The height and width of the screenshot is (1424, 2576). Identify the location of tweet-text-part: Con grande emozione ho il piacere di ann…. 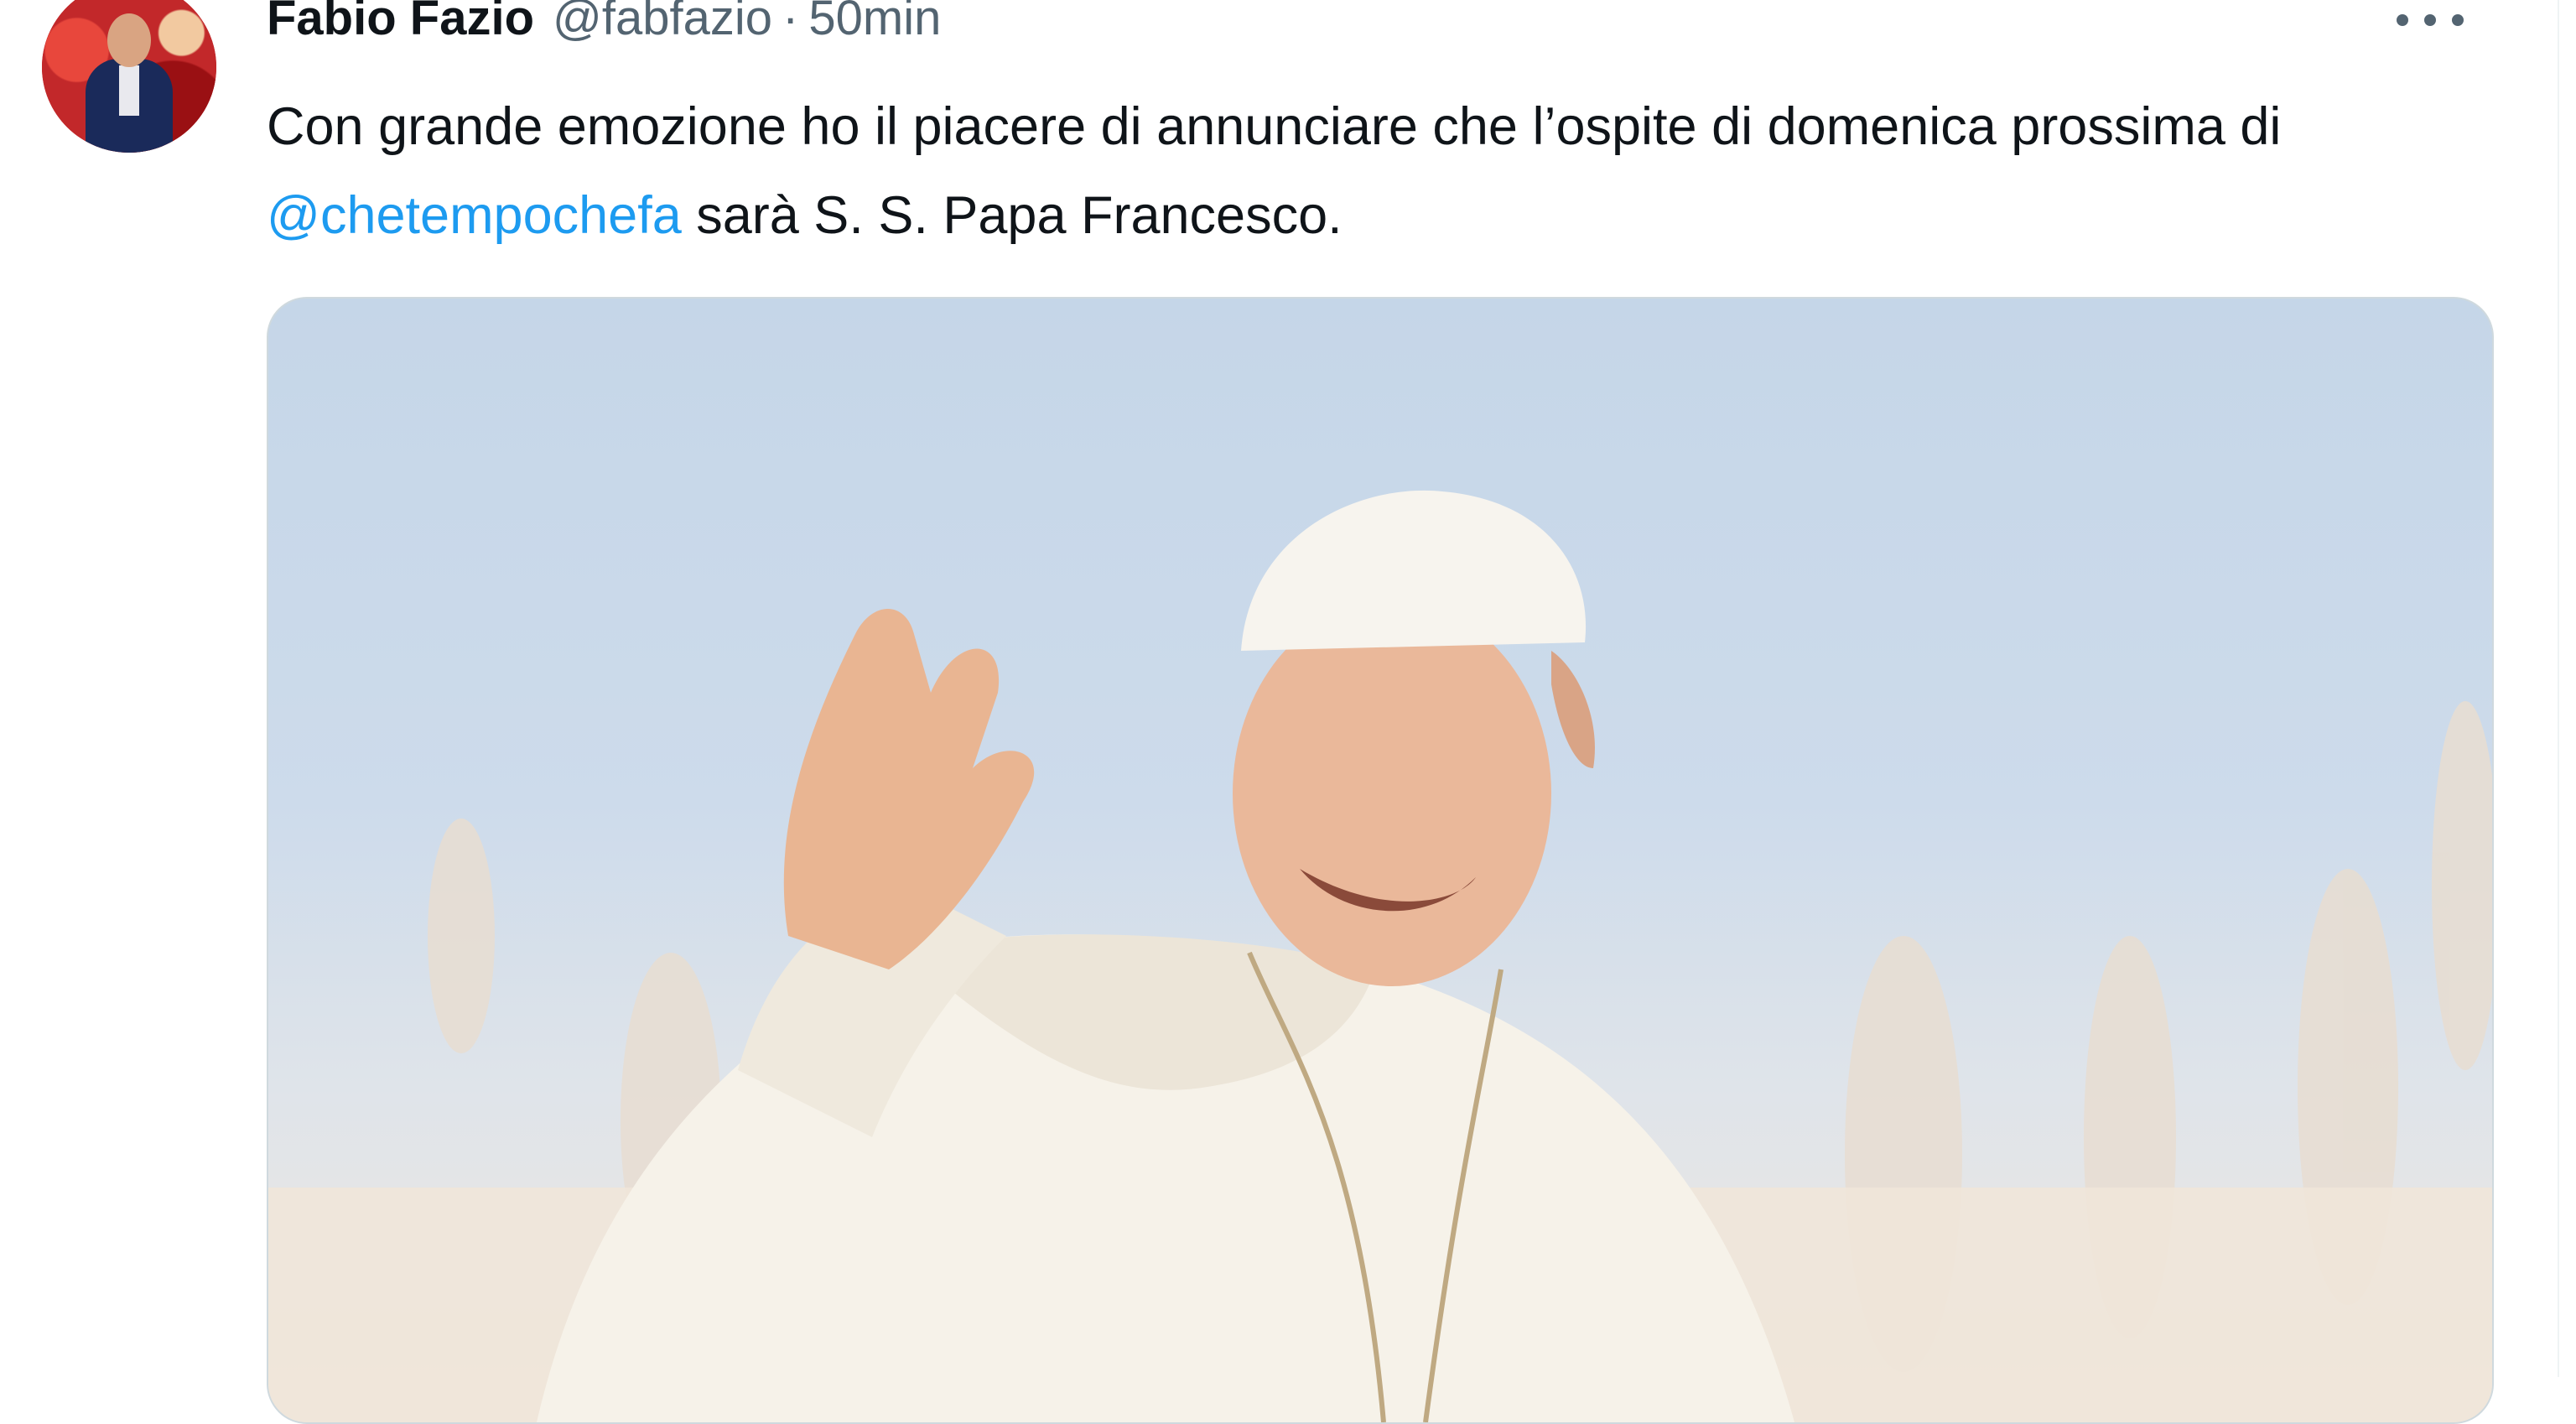
(1274, 126).